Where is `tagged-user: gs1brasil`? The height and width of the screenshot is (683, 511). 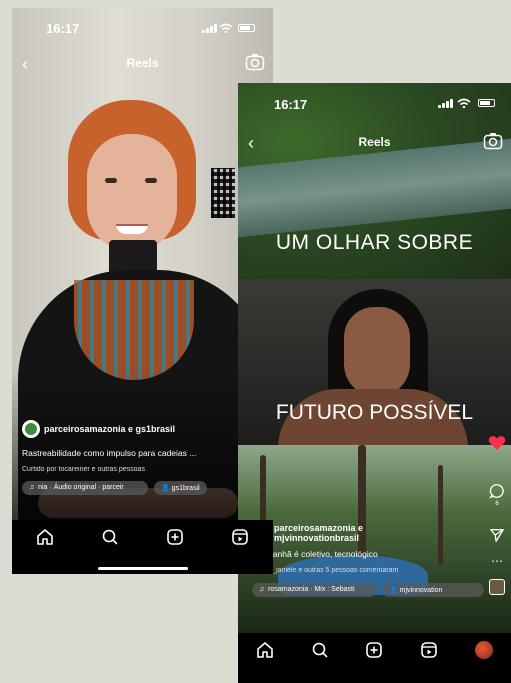
tagged-user: gs1brasil is located at coordinates (185, 488).